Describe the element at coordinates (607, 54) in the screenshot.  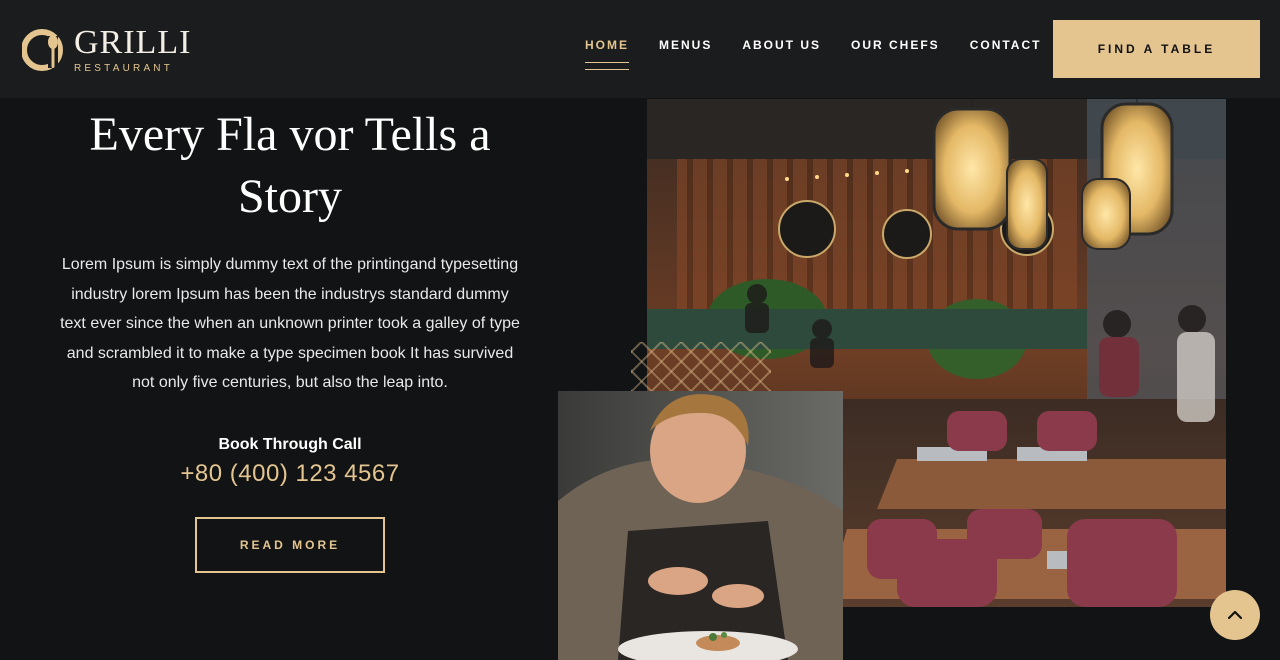
I see `nav-item-home: HOME` at that location.